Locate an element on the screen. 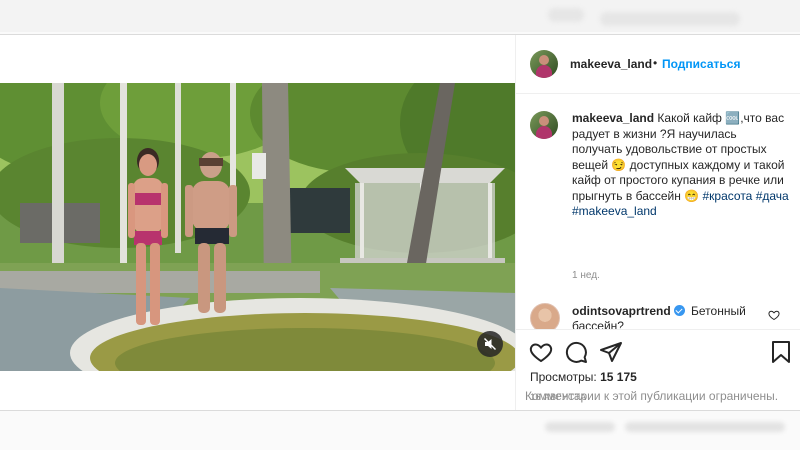  blurred-top-bar is located at coordinates (400, 16).